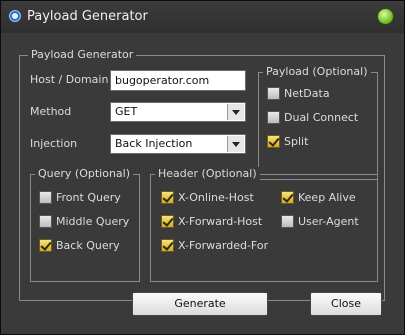  Describe the element at coordinates (87, 16) in the screenshot. I see `window-title: Payload Generator` at that location.